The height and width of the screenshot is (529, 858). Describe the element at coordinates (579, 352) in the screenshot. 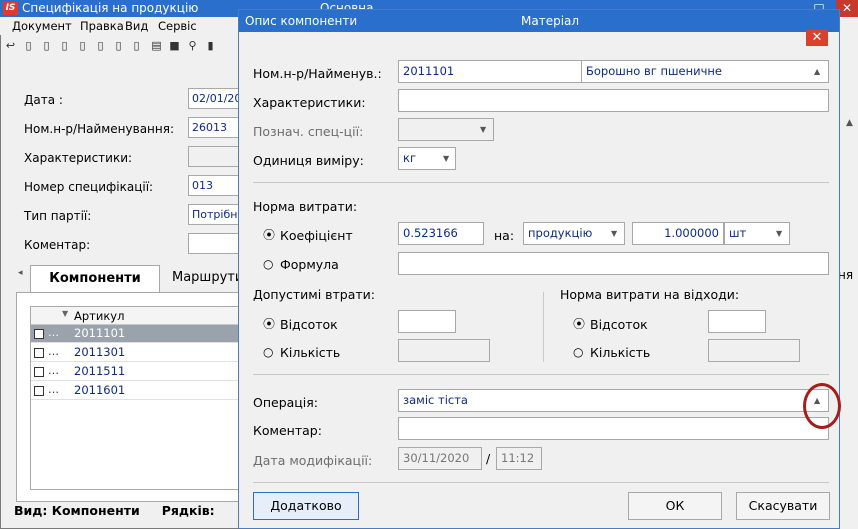

I see `waste-qty-radio: ○` at that location.